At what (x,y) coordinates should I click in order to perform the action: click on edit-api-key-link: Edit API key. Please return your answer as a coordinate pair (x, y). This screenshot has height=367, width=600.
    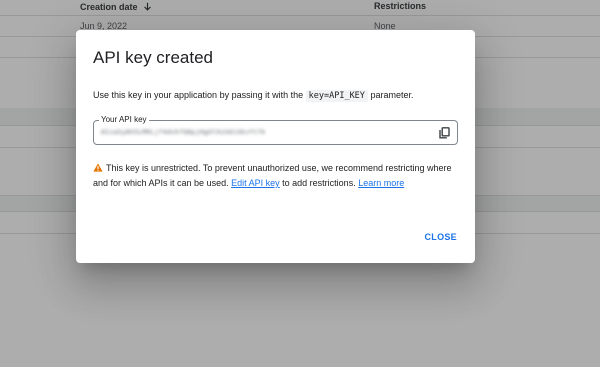
    Looking at the image, I should click on (255, 183).